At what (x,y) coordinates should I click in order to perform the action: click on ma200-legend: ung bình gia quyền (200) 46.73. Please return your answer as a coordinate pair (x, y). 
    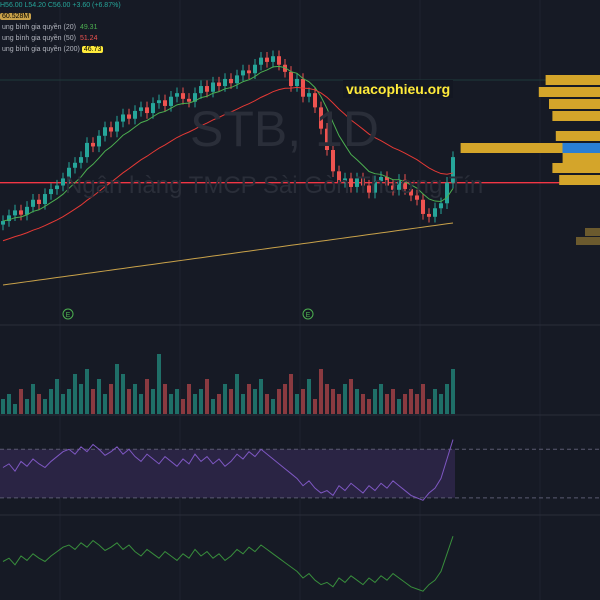
    Looking at the image, I should click on (60, 49).